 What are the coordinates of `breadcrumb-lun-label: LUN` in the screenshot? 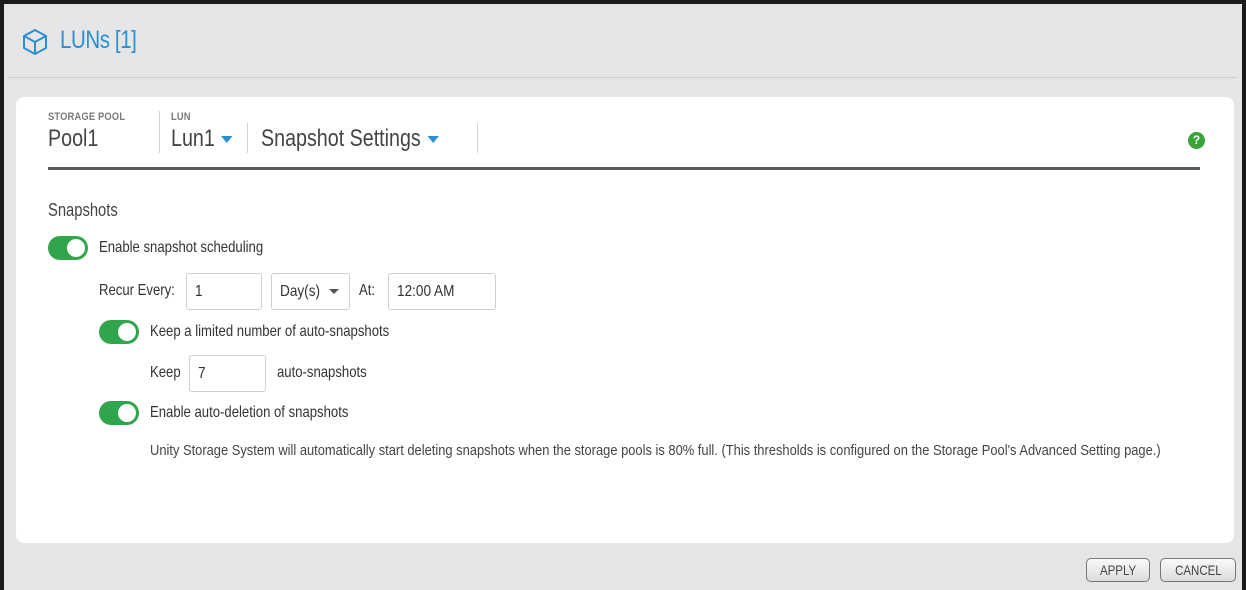 It's located at (181, 117).